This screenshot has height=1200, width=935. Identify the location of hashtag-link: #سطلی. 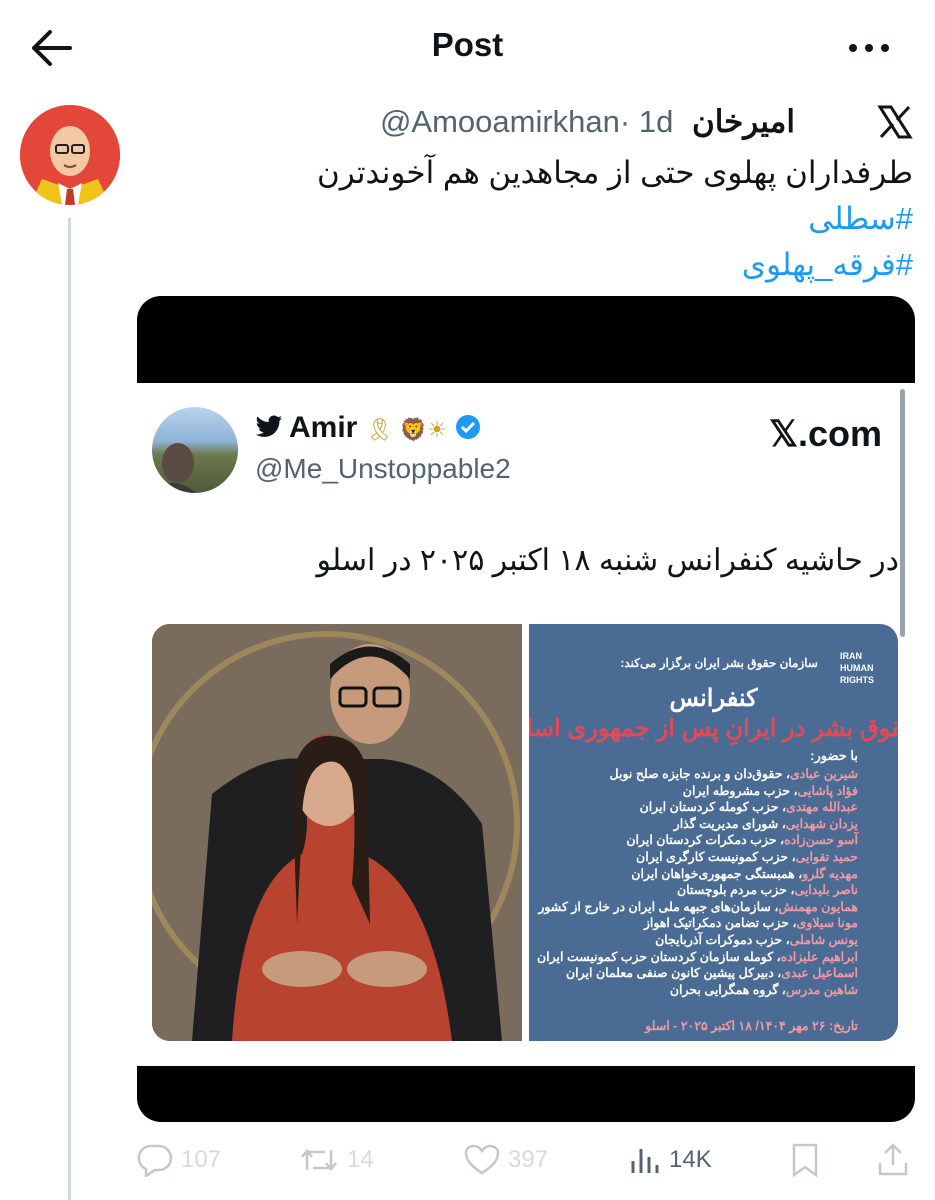
(533, 219).